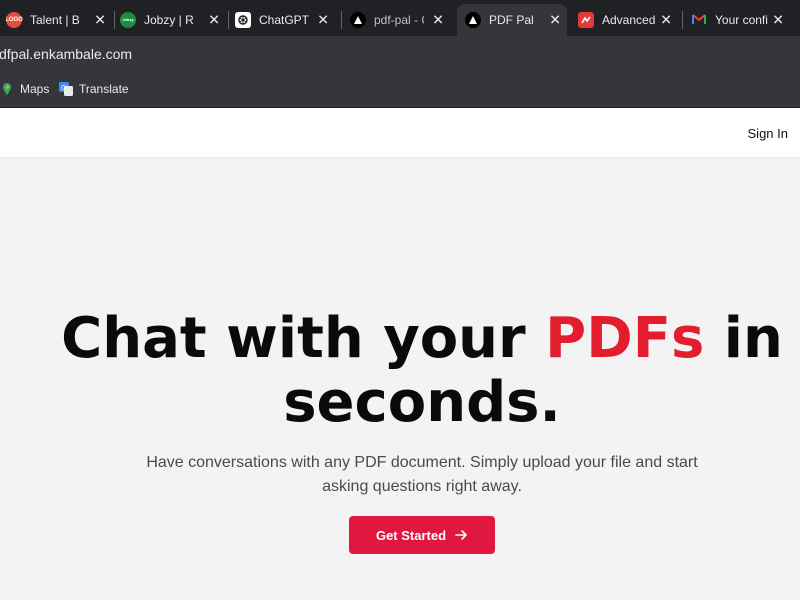 Image resolution: width=800 pixels, height=600 pixels. Describe the element at coordinates (128, 19) in the screenshot. I see `jobzy-favicon-icon: Jobzy` at that location.